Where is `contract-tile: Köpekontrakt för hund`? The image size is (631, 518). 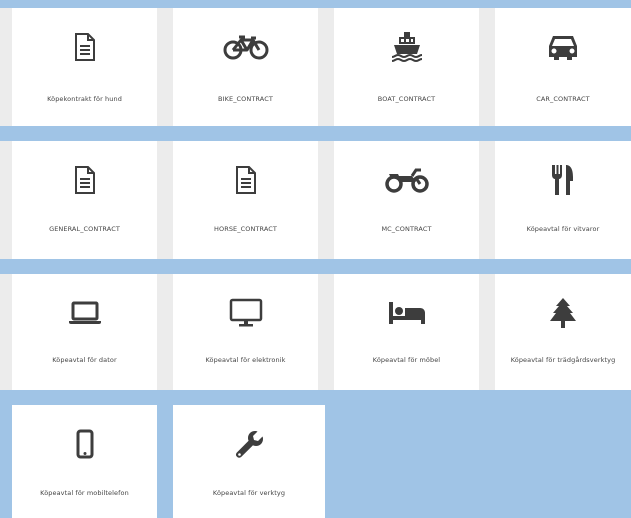 contract-tile: Köpekontrakt för hund is located at coordinates (84, 67).